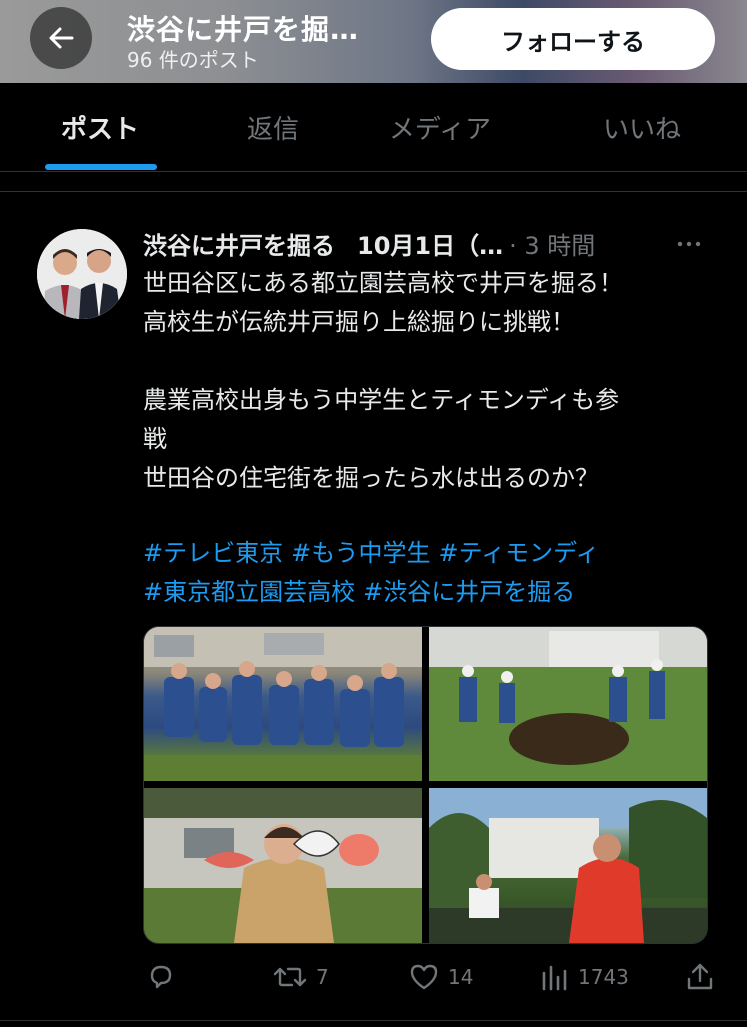  I want to click on profile-tabs: ポスト 返信 メディア いいね, so click(373, 127).